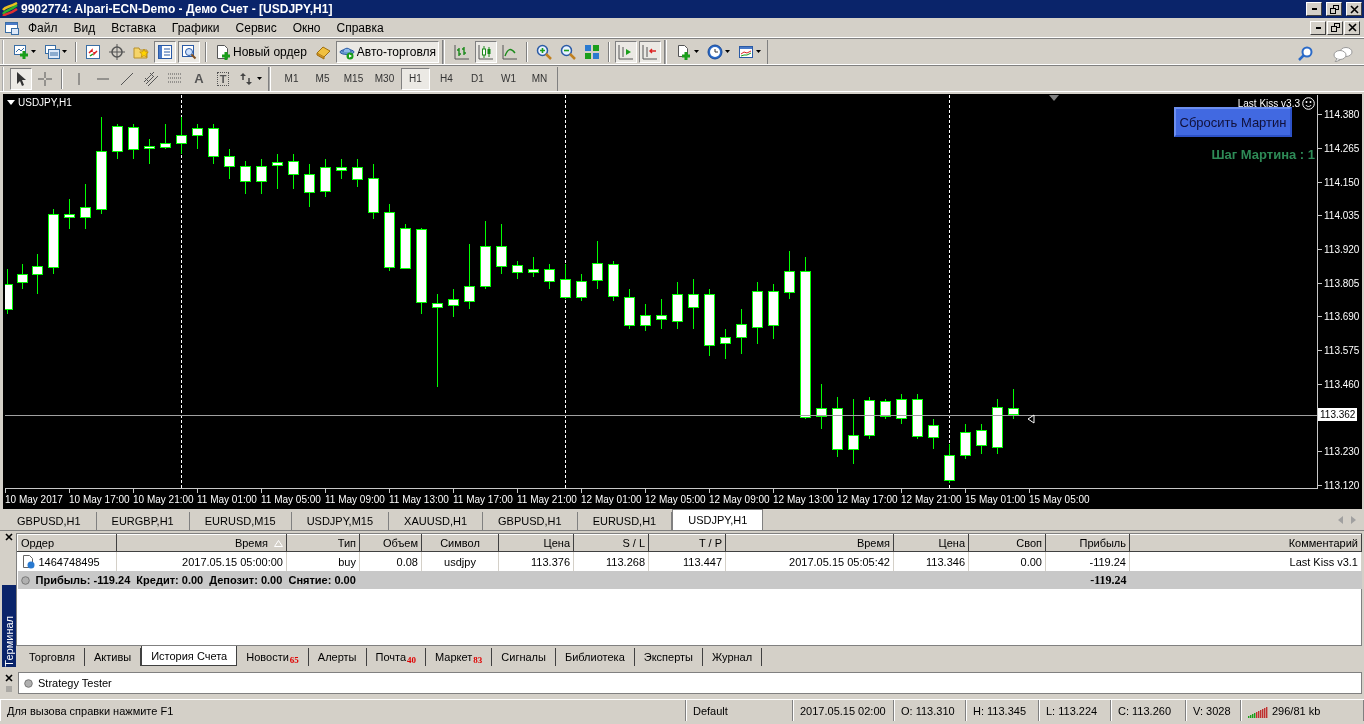 The width and height of the screenshot is (1364, 724). What do you see at coordinates (223, 78) in the screenshot?
I see `text-tool-button: T` at bounding box center [223, 78].